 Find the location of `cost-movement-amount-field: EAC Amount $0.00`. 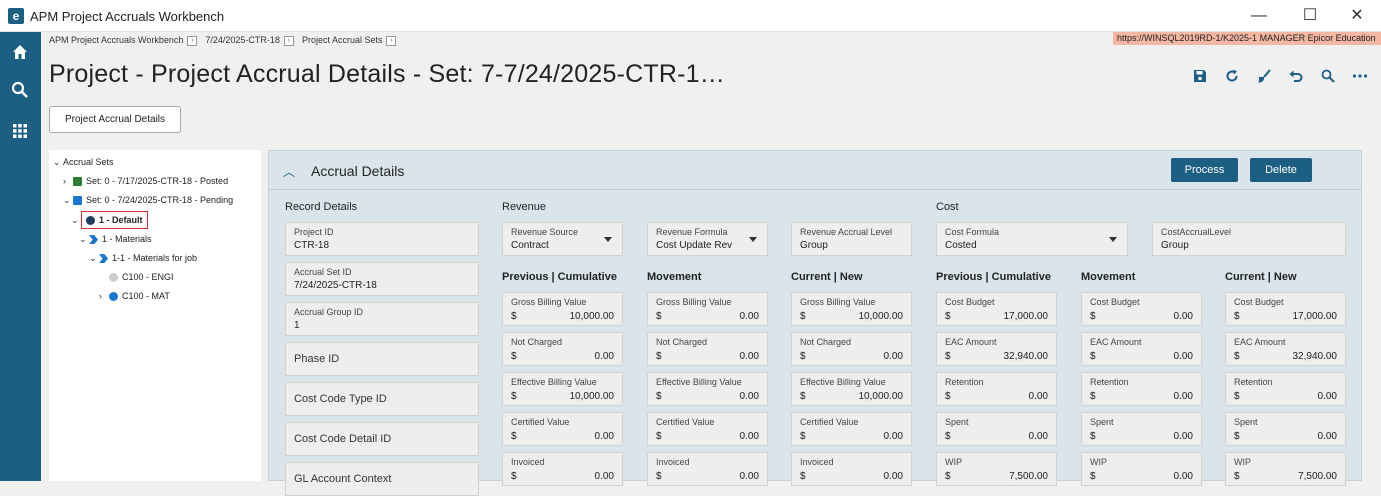

cost-movement-amount-field: EAC Amount $0.00 is located at coordinates (1141, 349).